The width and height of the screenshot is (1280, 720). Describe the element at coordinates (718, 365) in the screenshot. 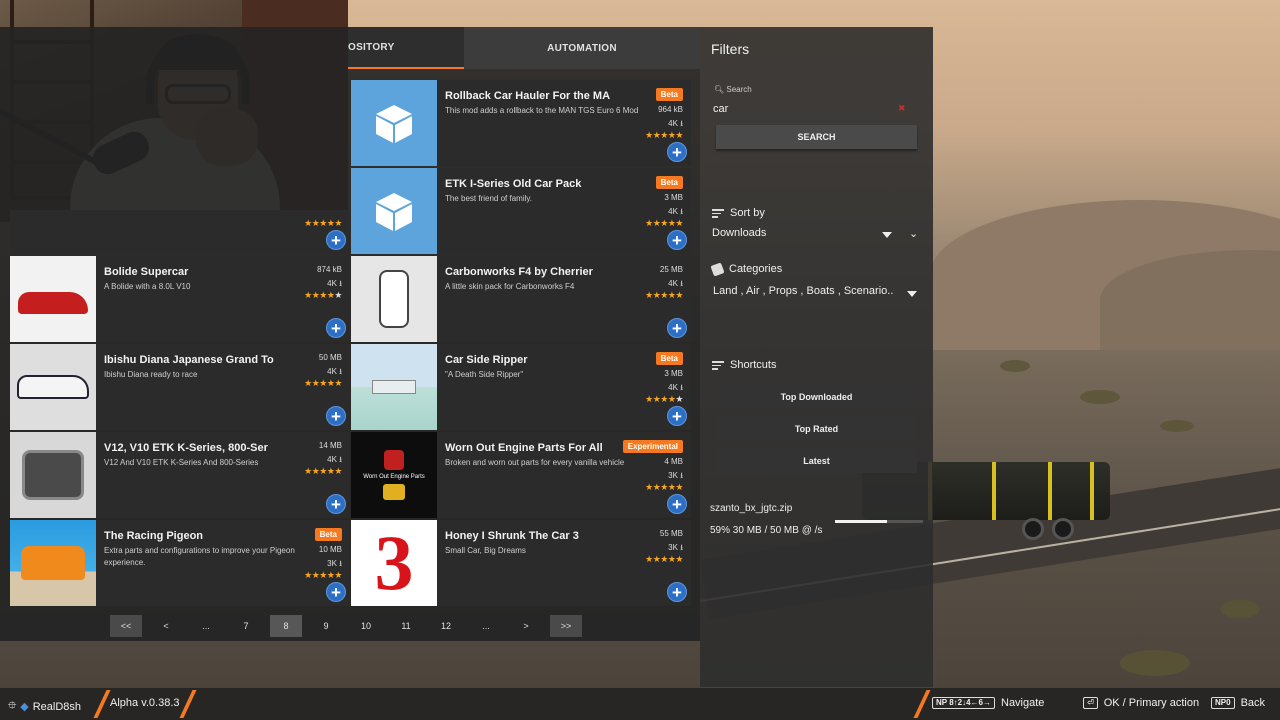

I see `menu-icon` at that location.